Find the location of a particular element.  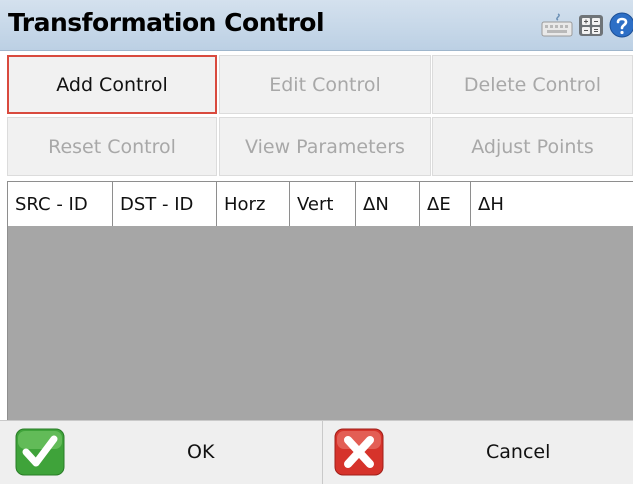

adjust-points-button: Adjust Points is located at coordinates (532, 146).